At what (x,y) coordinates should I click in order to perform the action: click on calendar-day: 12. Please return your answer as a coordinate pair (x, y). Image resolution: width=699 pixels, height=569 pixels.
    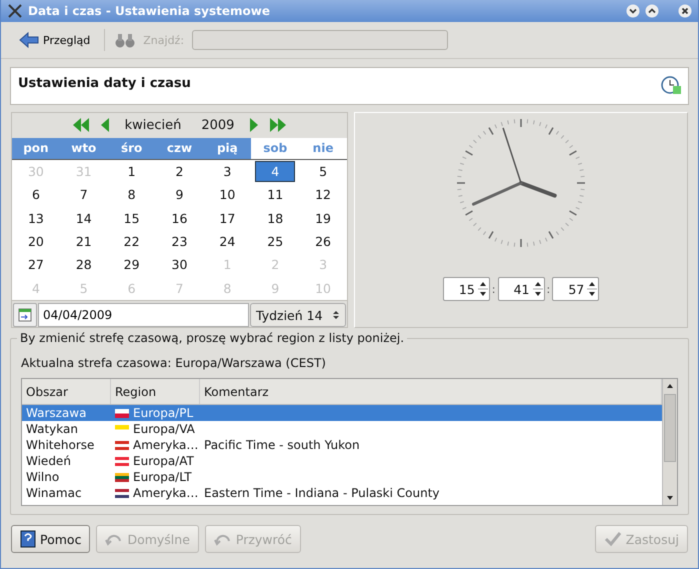
    Looking at the image, I should click on (323, 194).